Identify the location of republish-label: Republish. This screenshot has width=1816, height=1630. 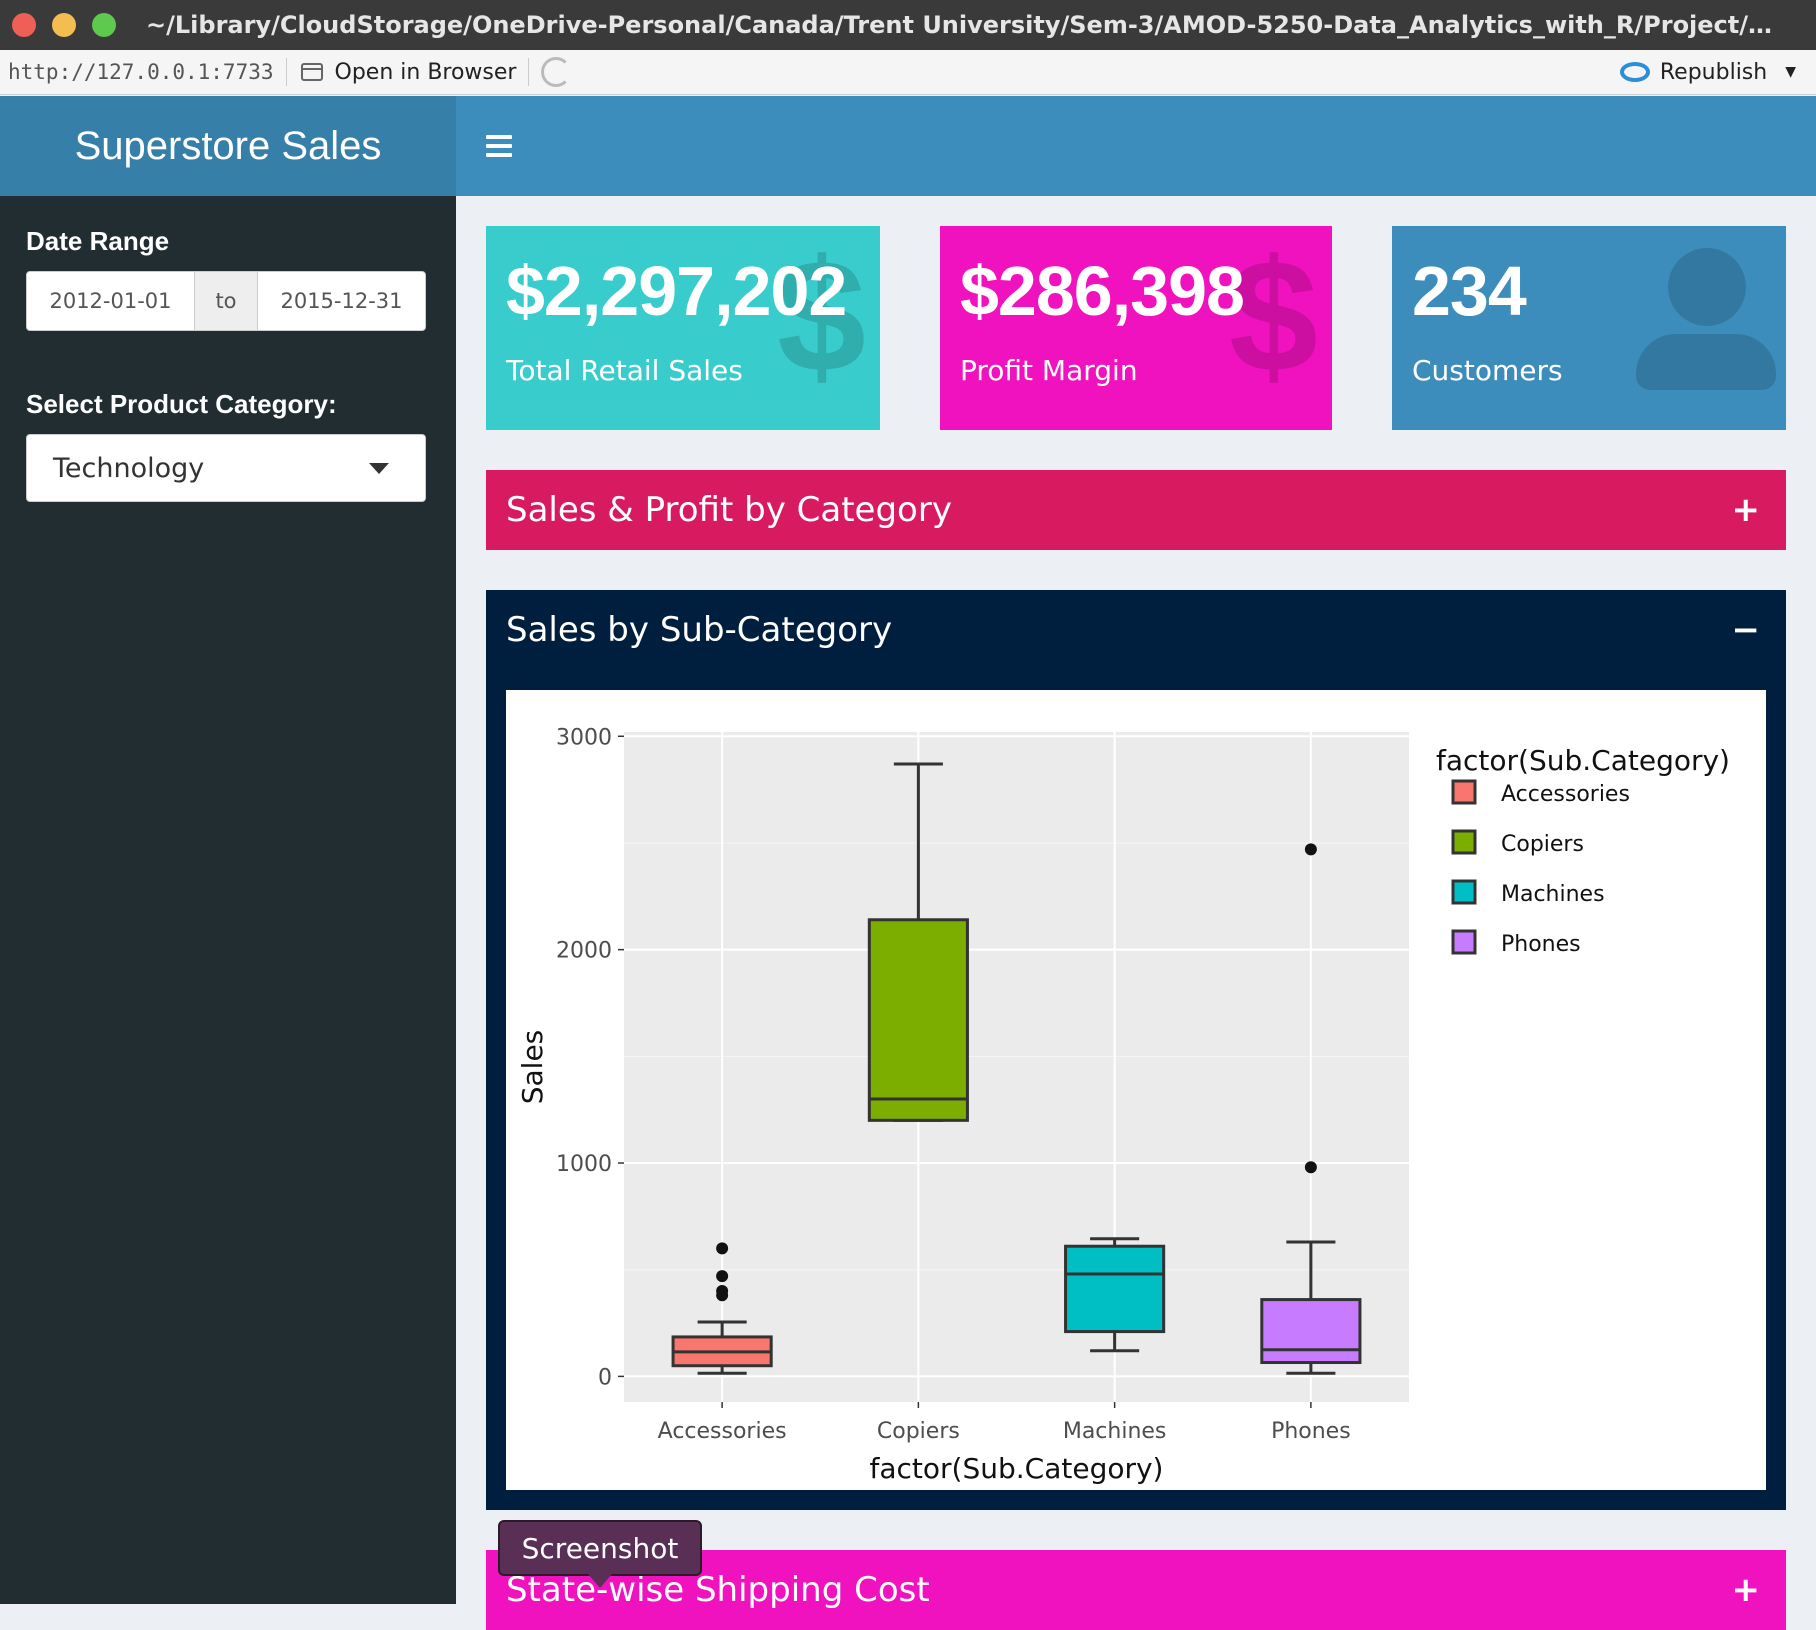
(1713, 72).